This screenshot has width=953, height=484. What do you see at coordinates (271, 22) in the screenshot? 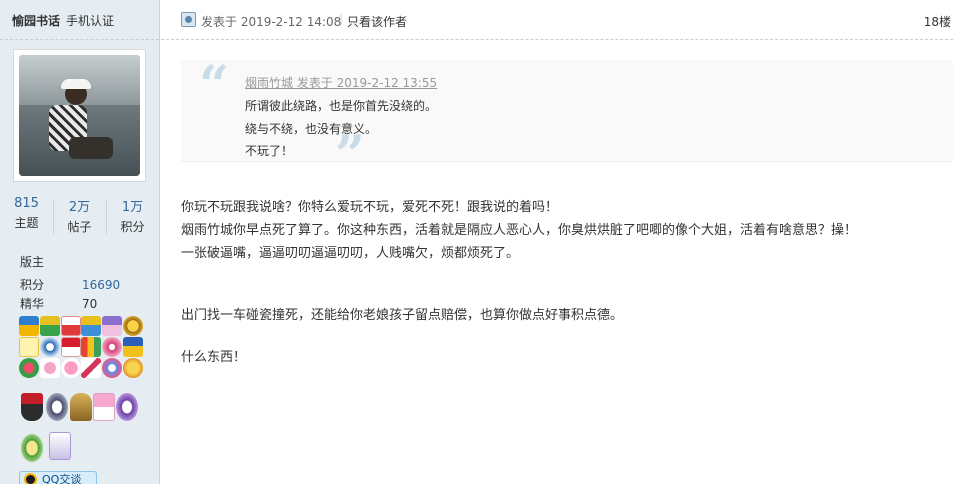
I see `post-timestamp: 发表于 2019-2-12 14:08` at bounding box center [271, 22].